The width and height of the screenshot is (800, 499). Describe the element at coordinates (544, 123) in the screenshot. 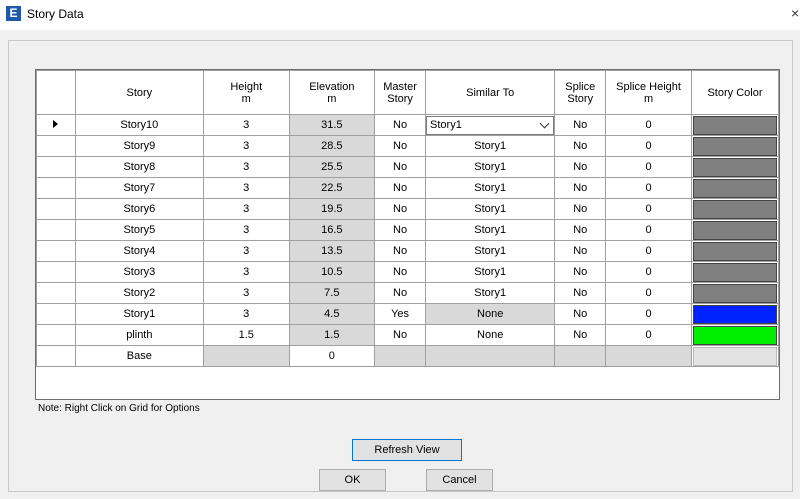

I see `chevron-down-icon` at that location.